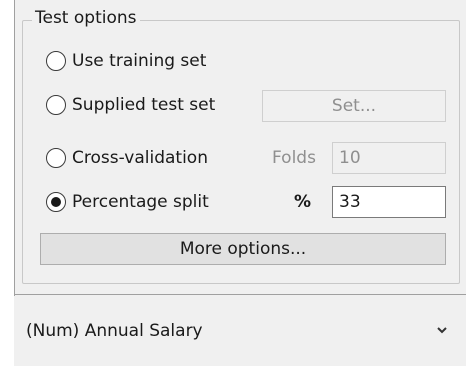 The image size is (466, 366). I want to click on percent-label: %, so click(303, 202).